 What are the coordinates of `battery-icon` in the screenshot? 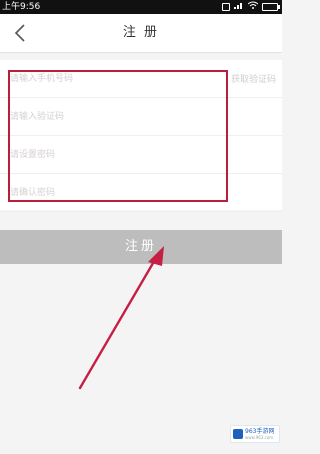 It's located at (271, 7).